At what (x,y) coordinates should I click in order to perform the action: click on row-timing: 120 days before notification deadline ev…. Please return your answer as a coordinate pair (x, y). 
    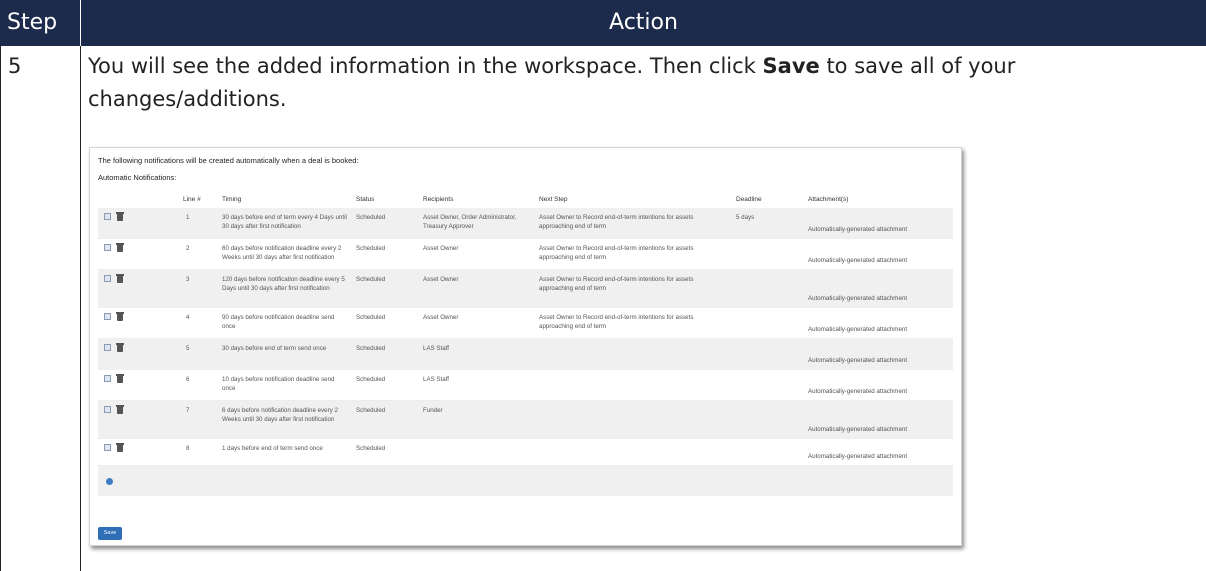
    Looking at the image, I should click on (283, 284).